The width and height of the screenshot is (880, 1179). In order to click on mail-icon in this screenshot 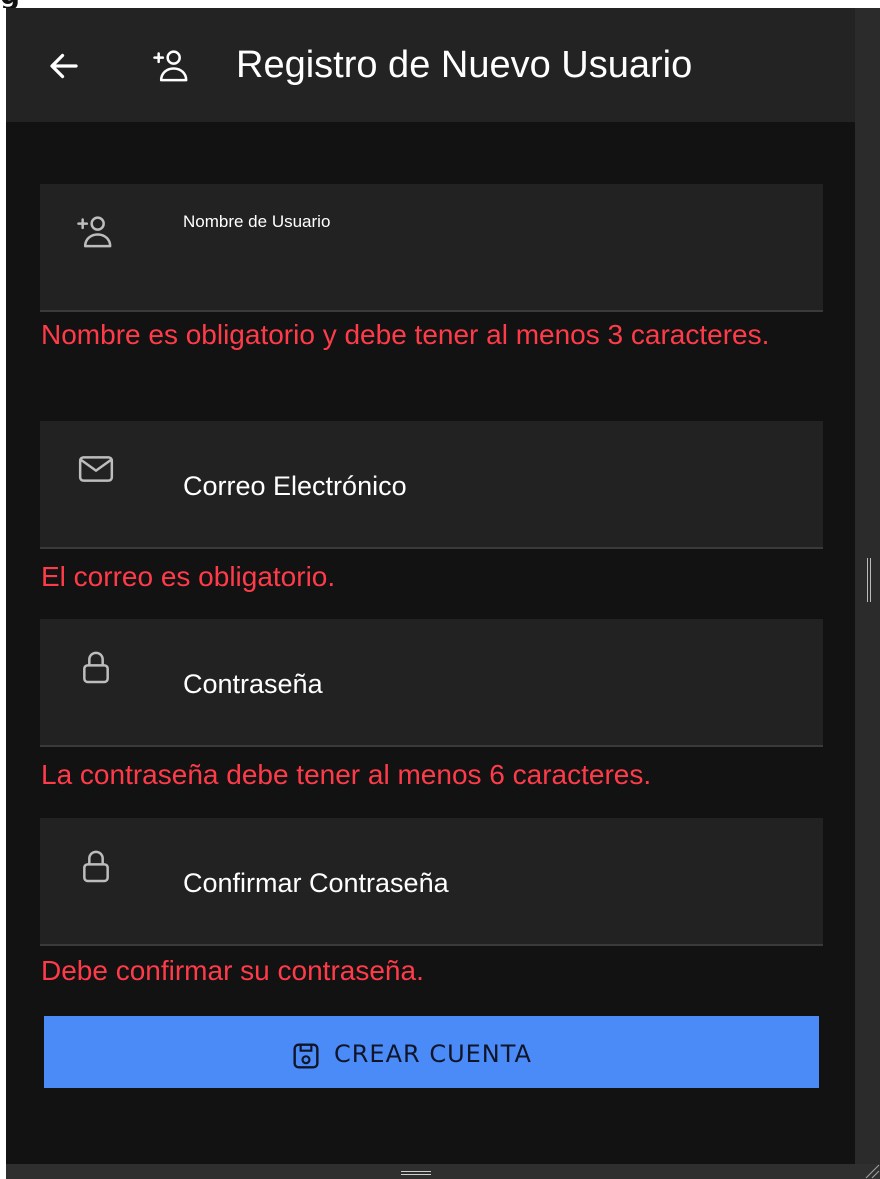, I will do `click(96, 469)`.